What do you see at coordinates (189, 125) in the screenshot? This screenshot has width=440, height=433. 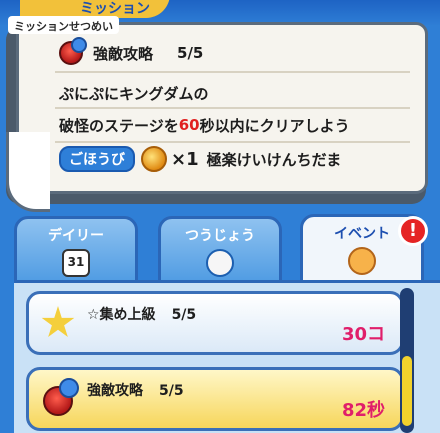 I see `time-limit-number: 60` at bounding box center [189, 125].